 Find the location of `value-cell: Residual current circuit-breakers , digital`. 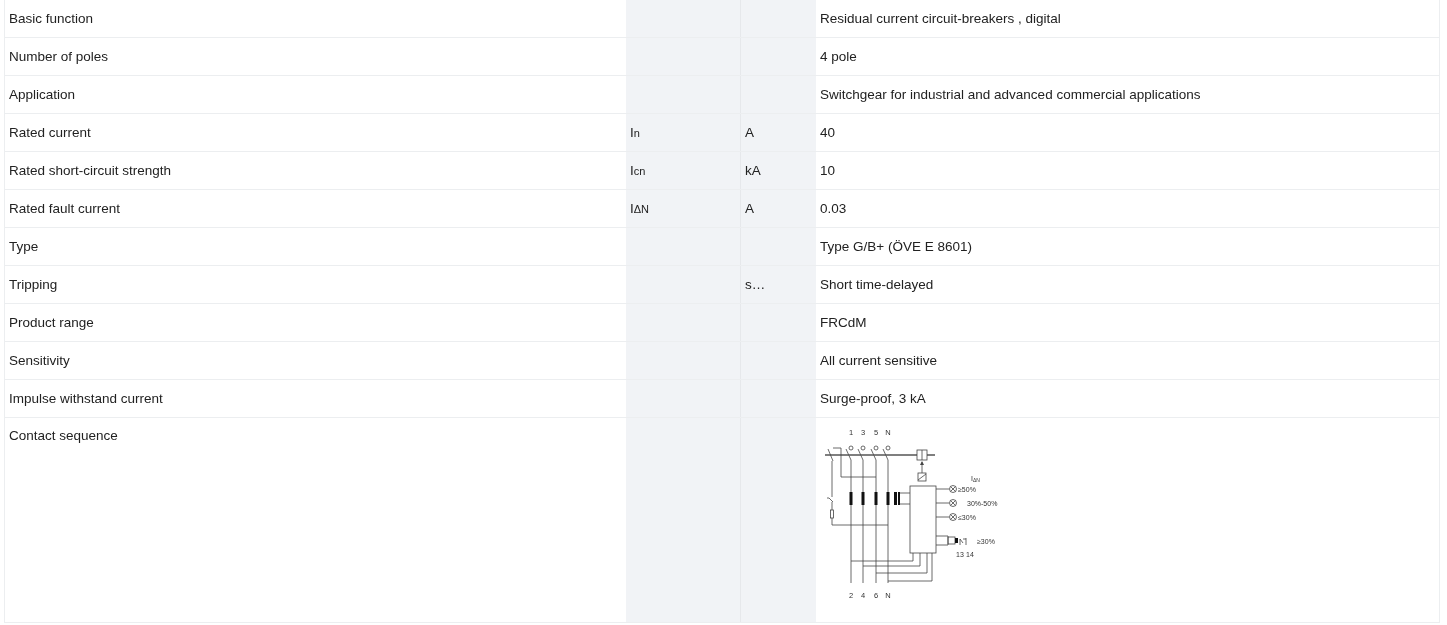

value-cell: Residual current circuit-breakers , digital is located at coordinates (940, 18).